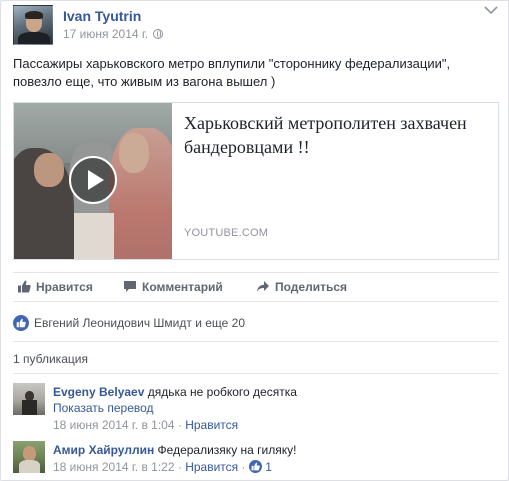  I want to click on comment-line: Амир Хайруллин Федерализяку на гиляку!, so click(174, 450).